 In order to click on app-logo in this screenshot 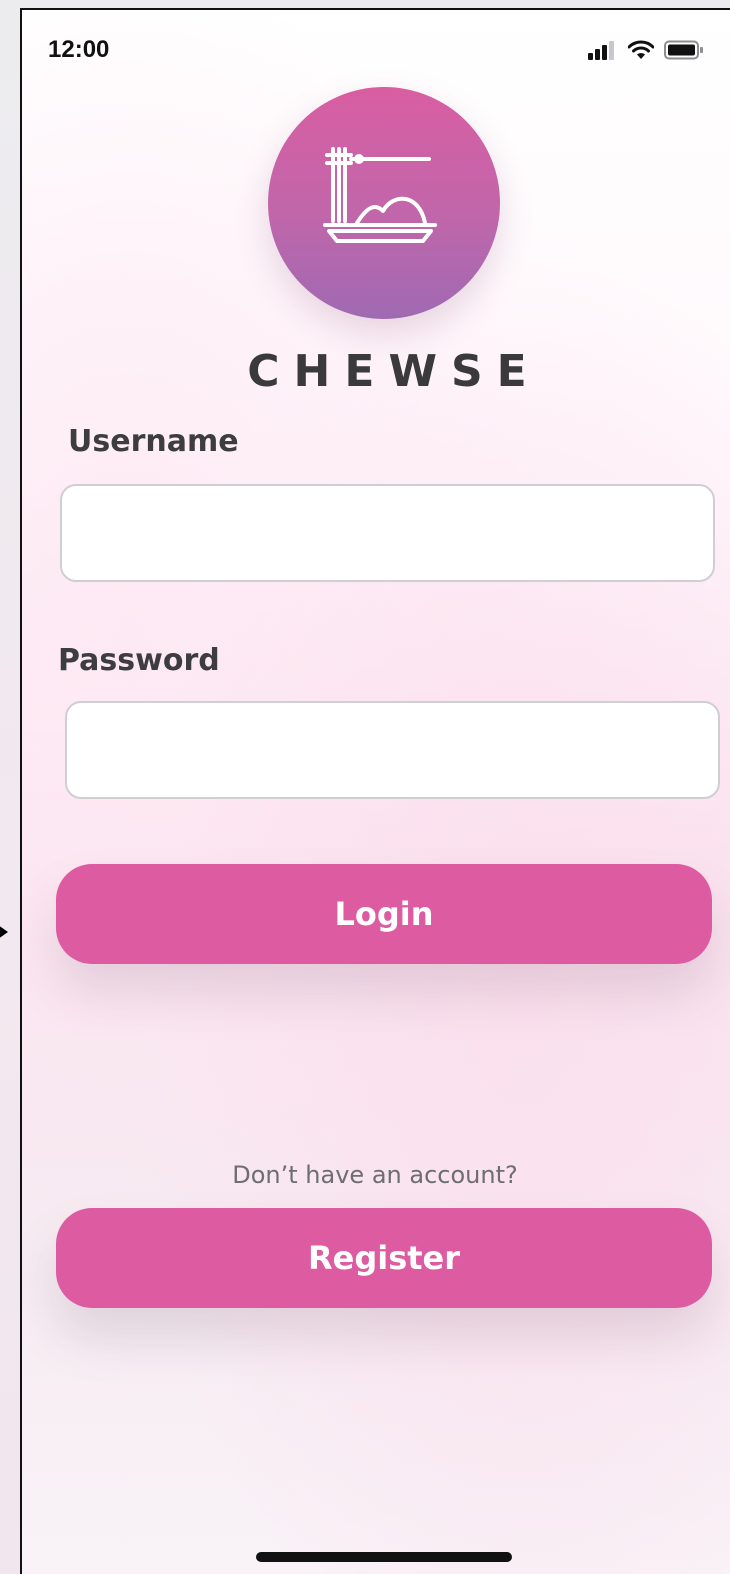, I will do `click(384, 203)`.